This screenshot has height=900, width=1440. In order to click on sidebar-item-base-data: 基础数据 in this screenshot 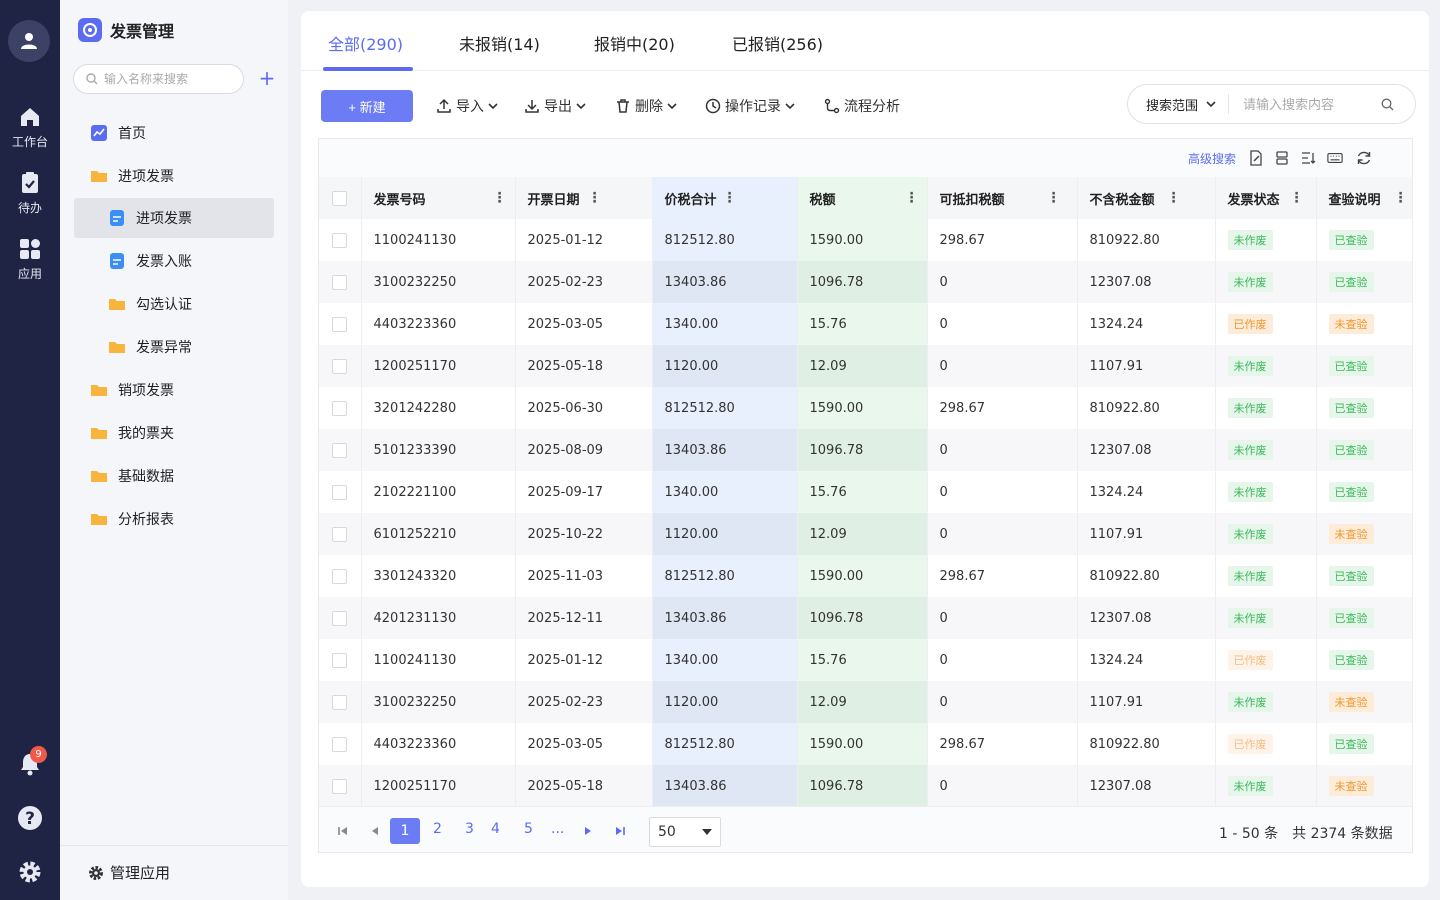, I will do `click(174, 476)`.